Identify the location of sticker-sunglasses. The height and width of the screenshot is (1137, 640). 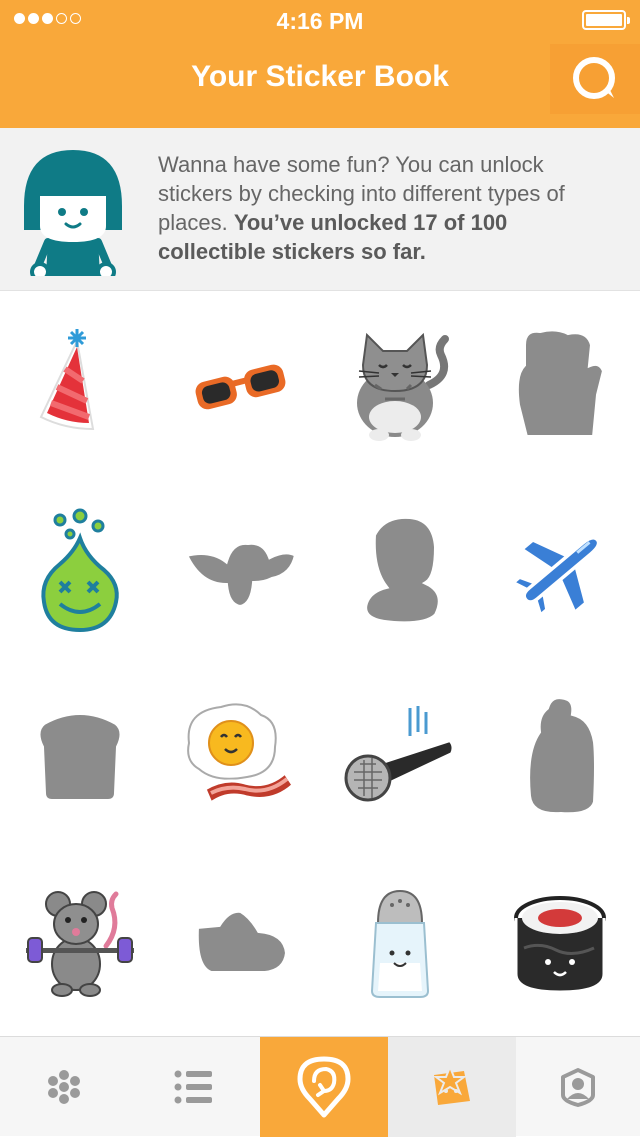
(240, 385).